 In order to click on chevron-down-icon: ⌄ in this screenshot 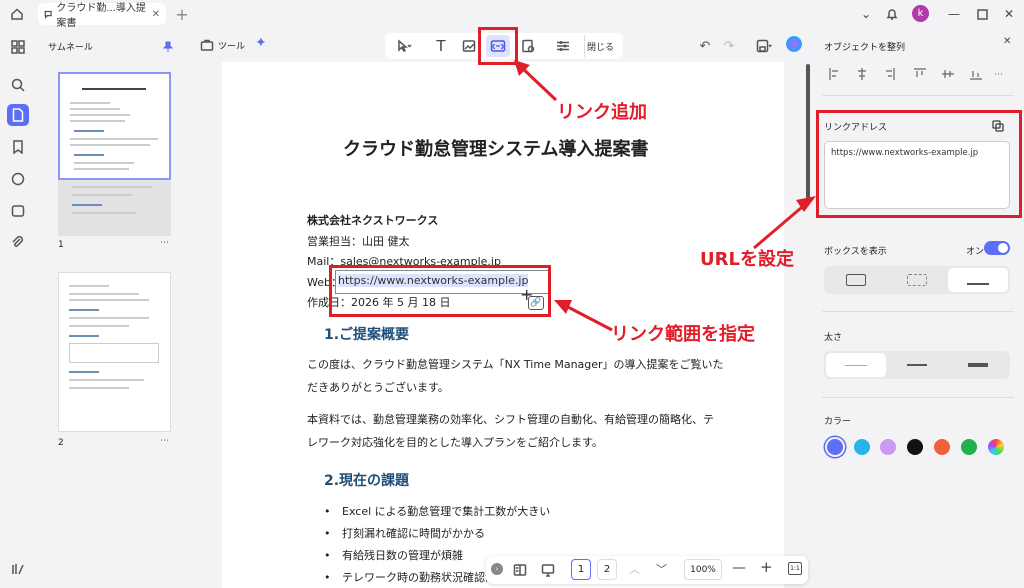, I will do `click(866, 14)`.